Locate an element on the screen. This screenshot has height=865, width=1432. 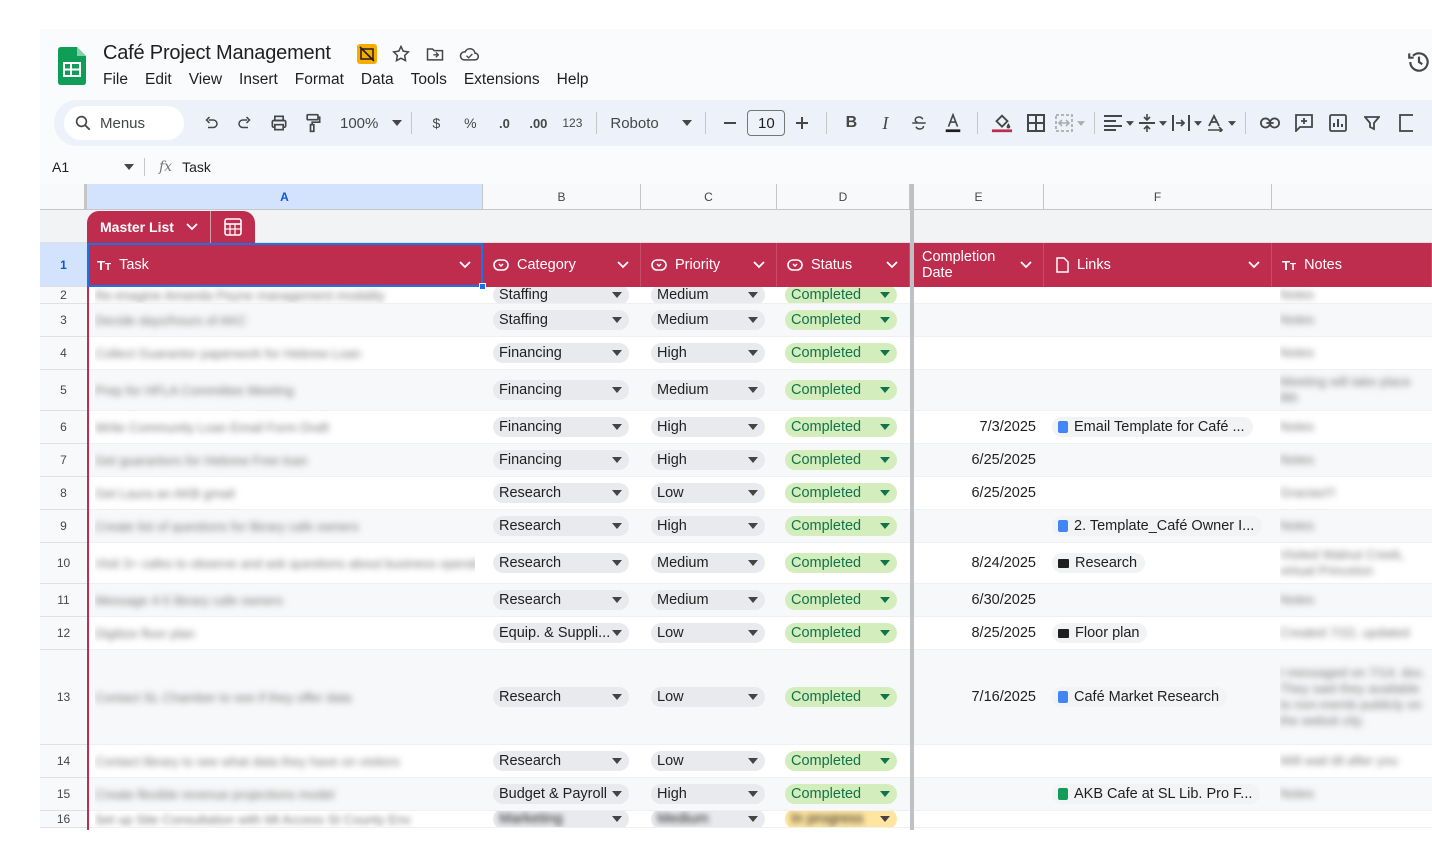
category-cell: Budget & Payroll is located at coordinates (562, 794).